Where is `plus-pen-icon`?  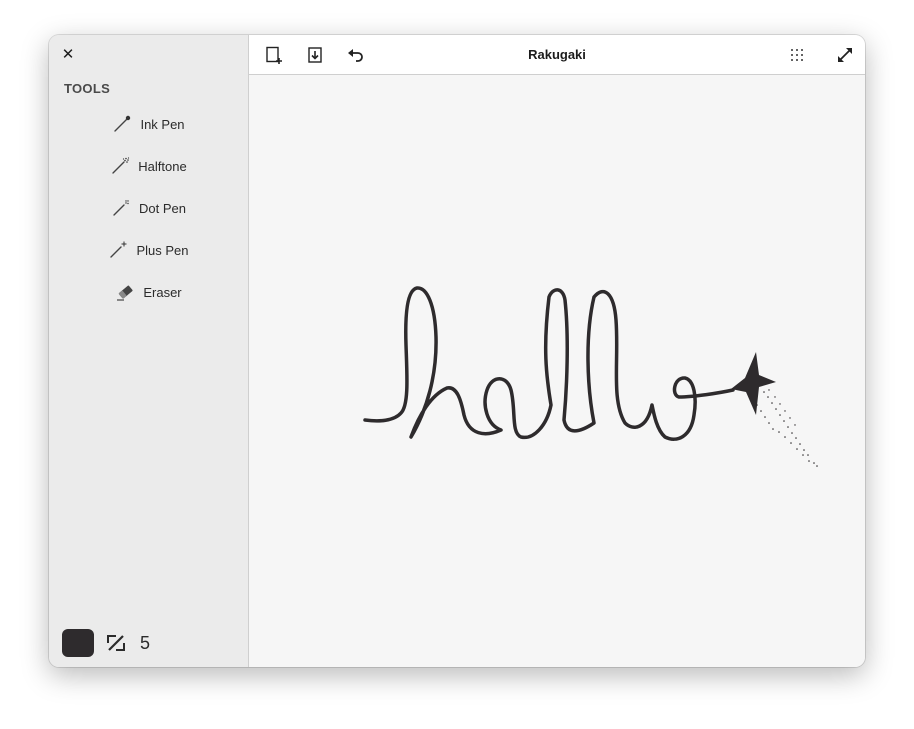
plus-pen-icon is located at coordinates (118, 249).